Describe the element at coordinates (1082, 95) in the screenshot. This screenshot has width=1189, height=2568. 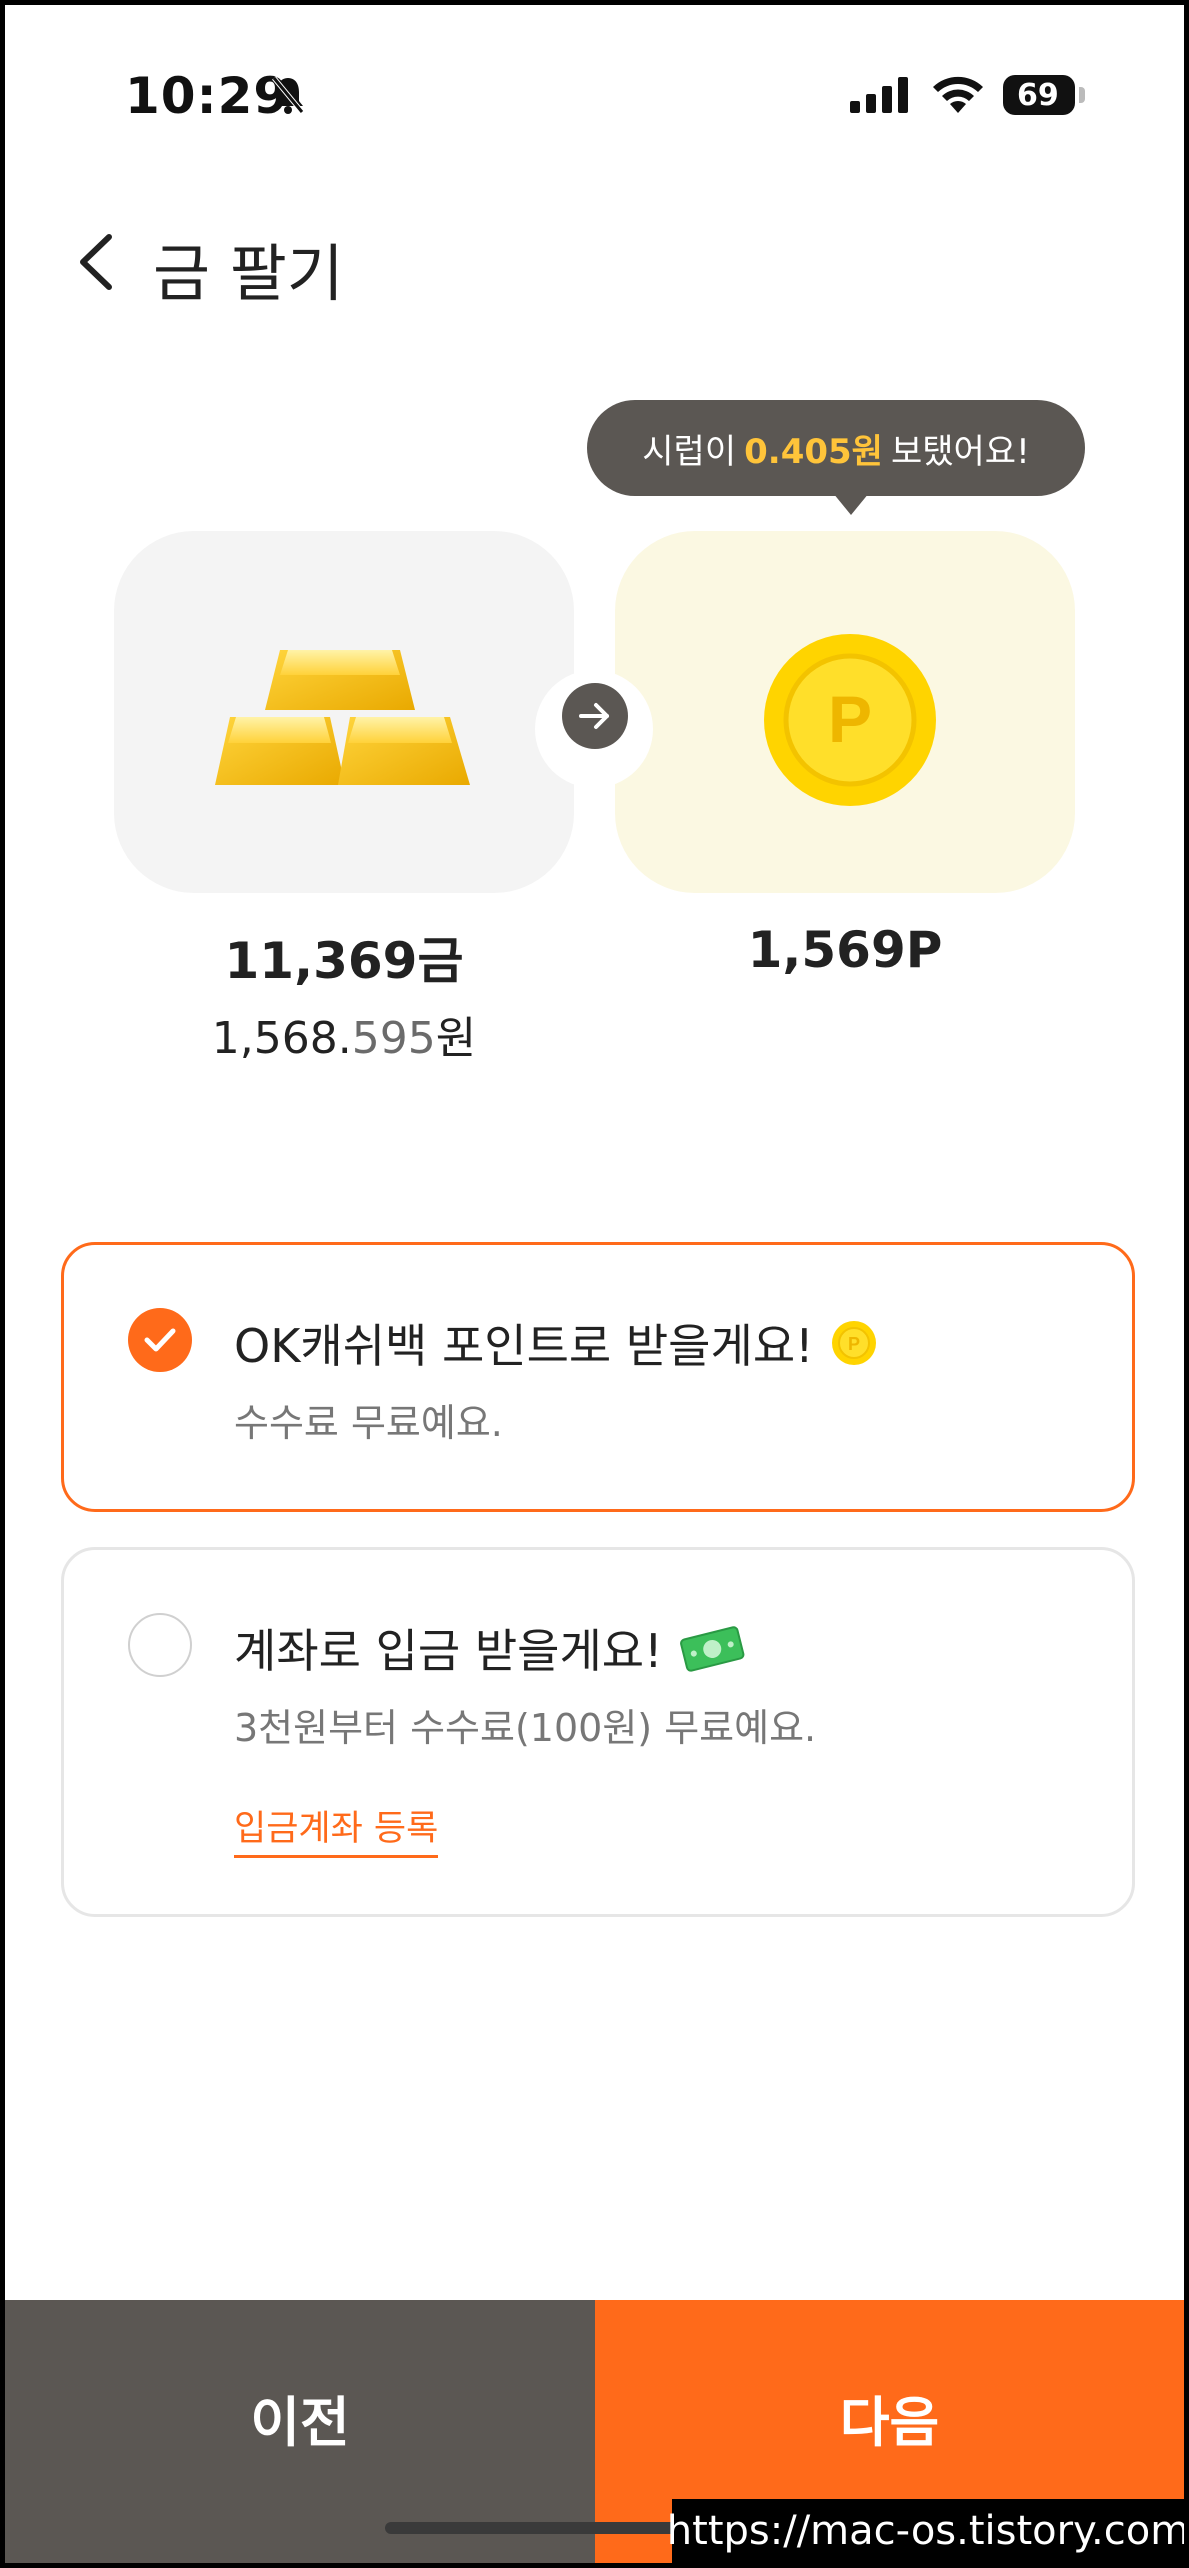
I see `battery-nub` at that location.